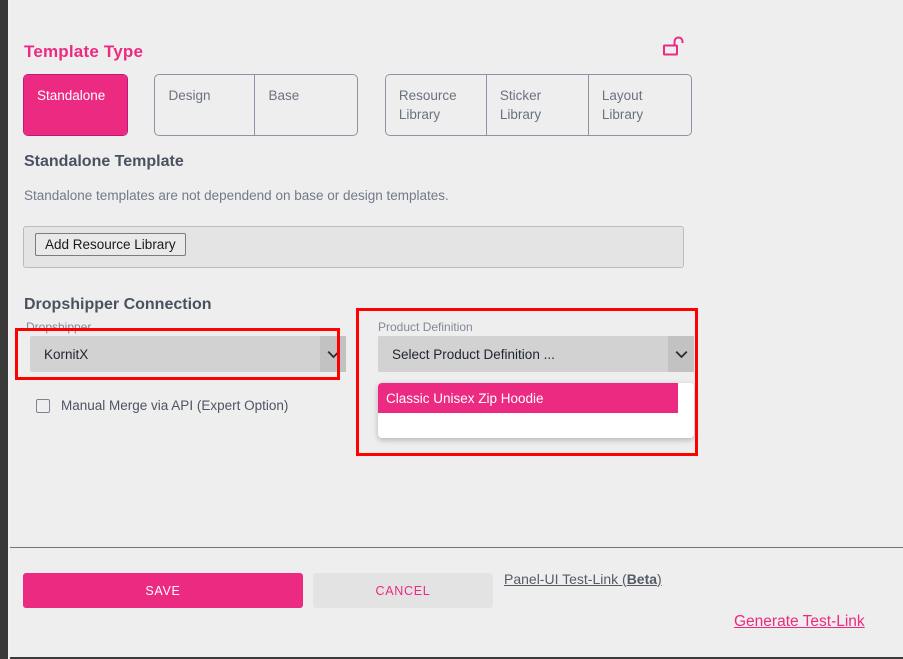 The width and height of the screenshot is (903, 659). I want to click on save-button: SAVE, so click(163, 590).